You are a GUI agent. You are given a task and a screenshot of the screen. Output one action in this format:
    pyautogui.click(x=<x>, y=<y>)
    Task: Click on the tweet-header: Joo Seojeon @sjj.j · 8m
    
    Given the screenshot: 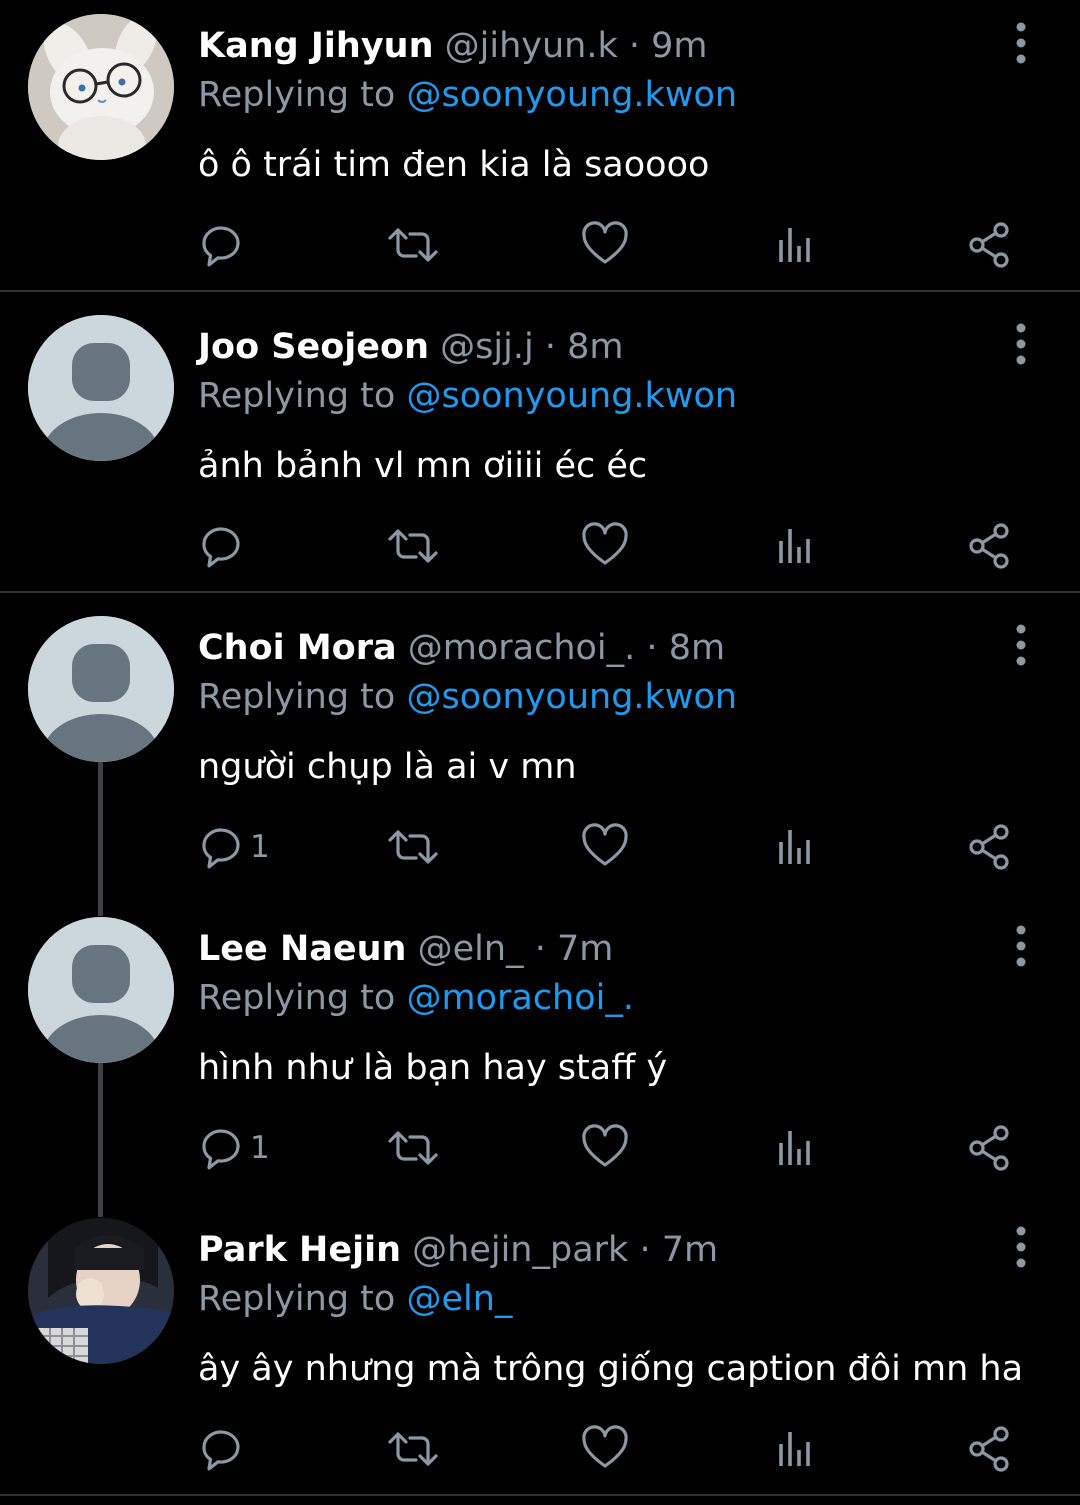 What is the action you would take?
    pyautogui.click(x=410, y=347)
    